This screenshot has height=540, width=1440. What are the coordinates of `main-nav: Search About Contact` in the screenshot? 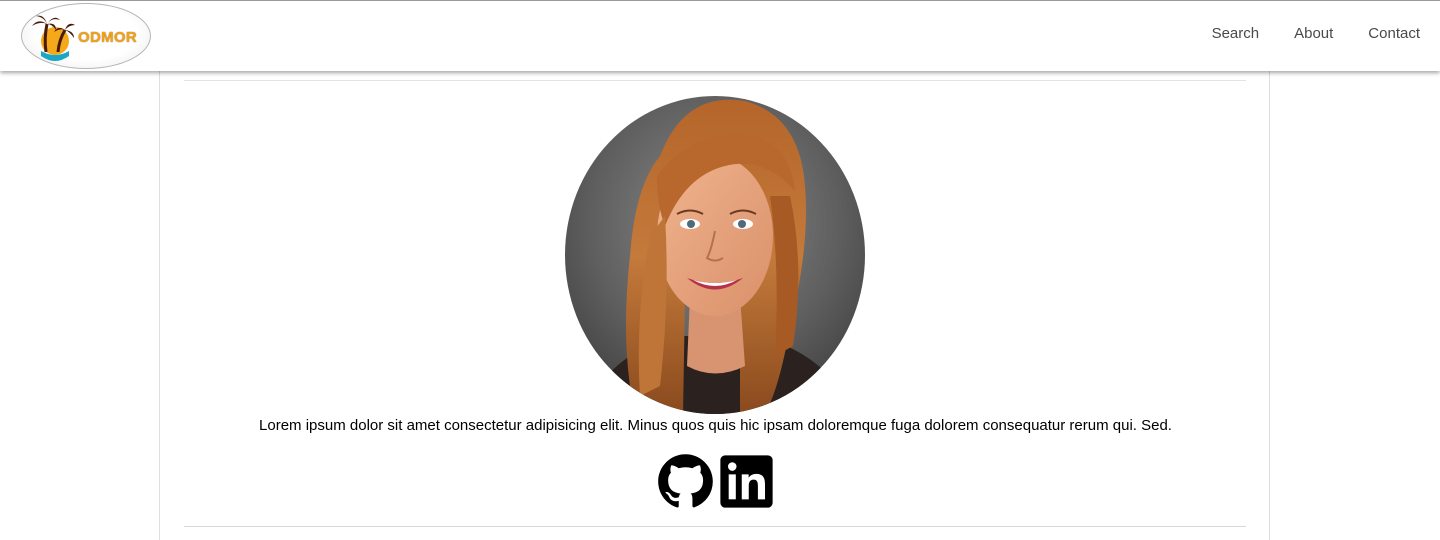 It's located at (1298, 33).